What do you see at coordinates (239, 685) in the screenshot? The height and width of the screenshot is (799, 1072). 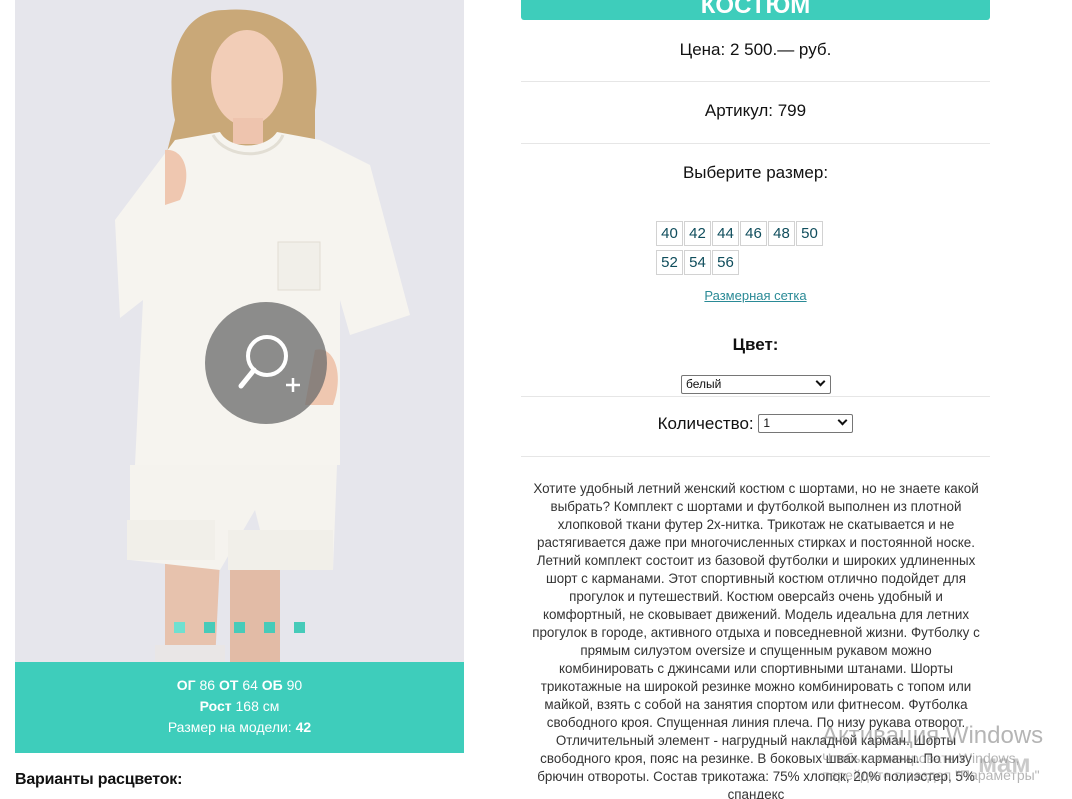 I see `model-measurements-line: ОГ 86 ОТ 64 ОБ 90` at bounding box center [239, 685].